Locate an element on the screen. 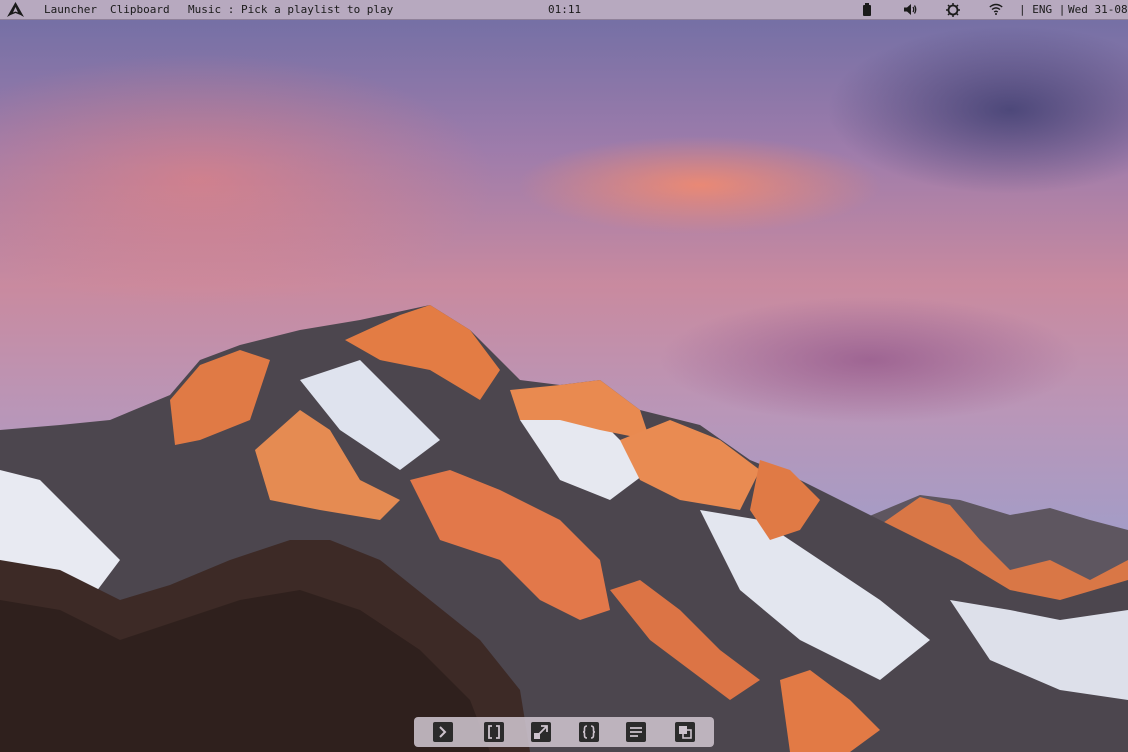 This screenshot has height=752, width=1128. windows-icon is located at coordinates (685, 732).